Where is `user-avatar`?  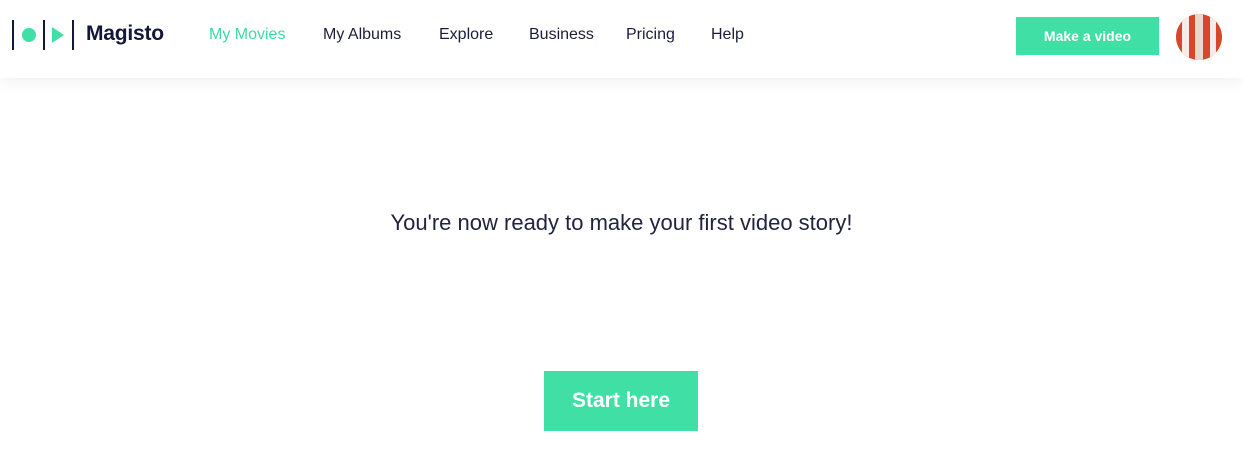
user-avatar is located at coordinates (1199, 37).